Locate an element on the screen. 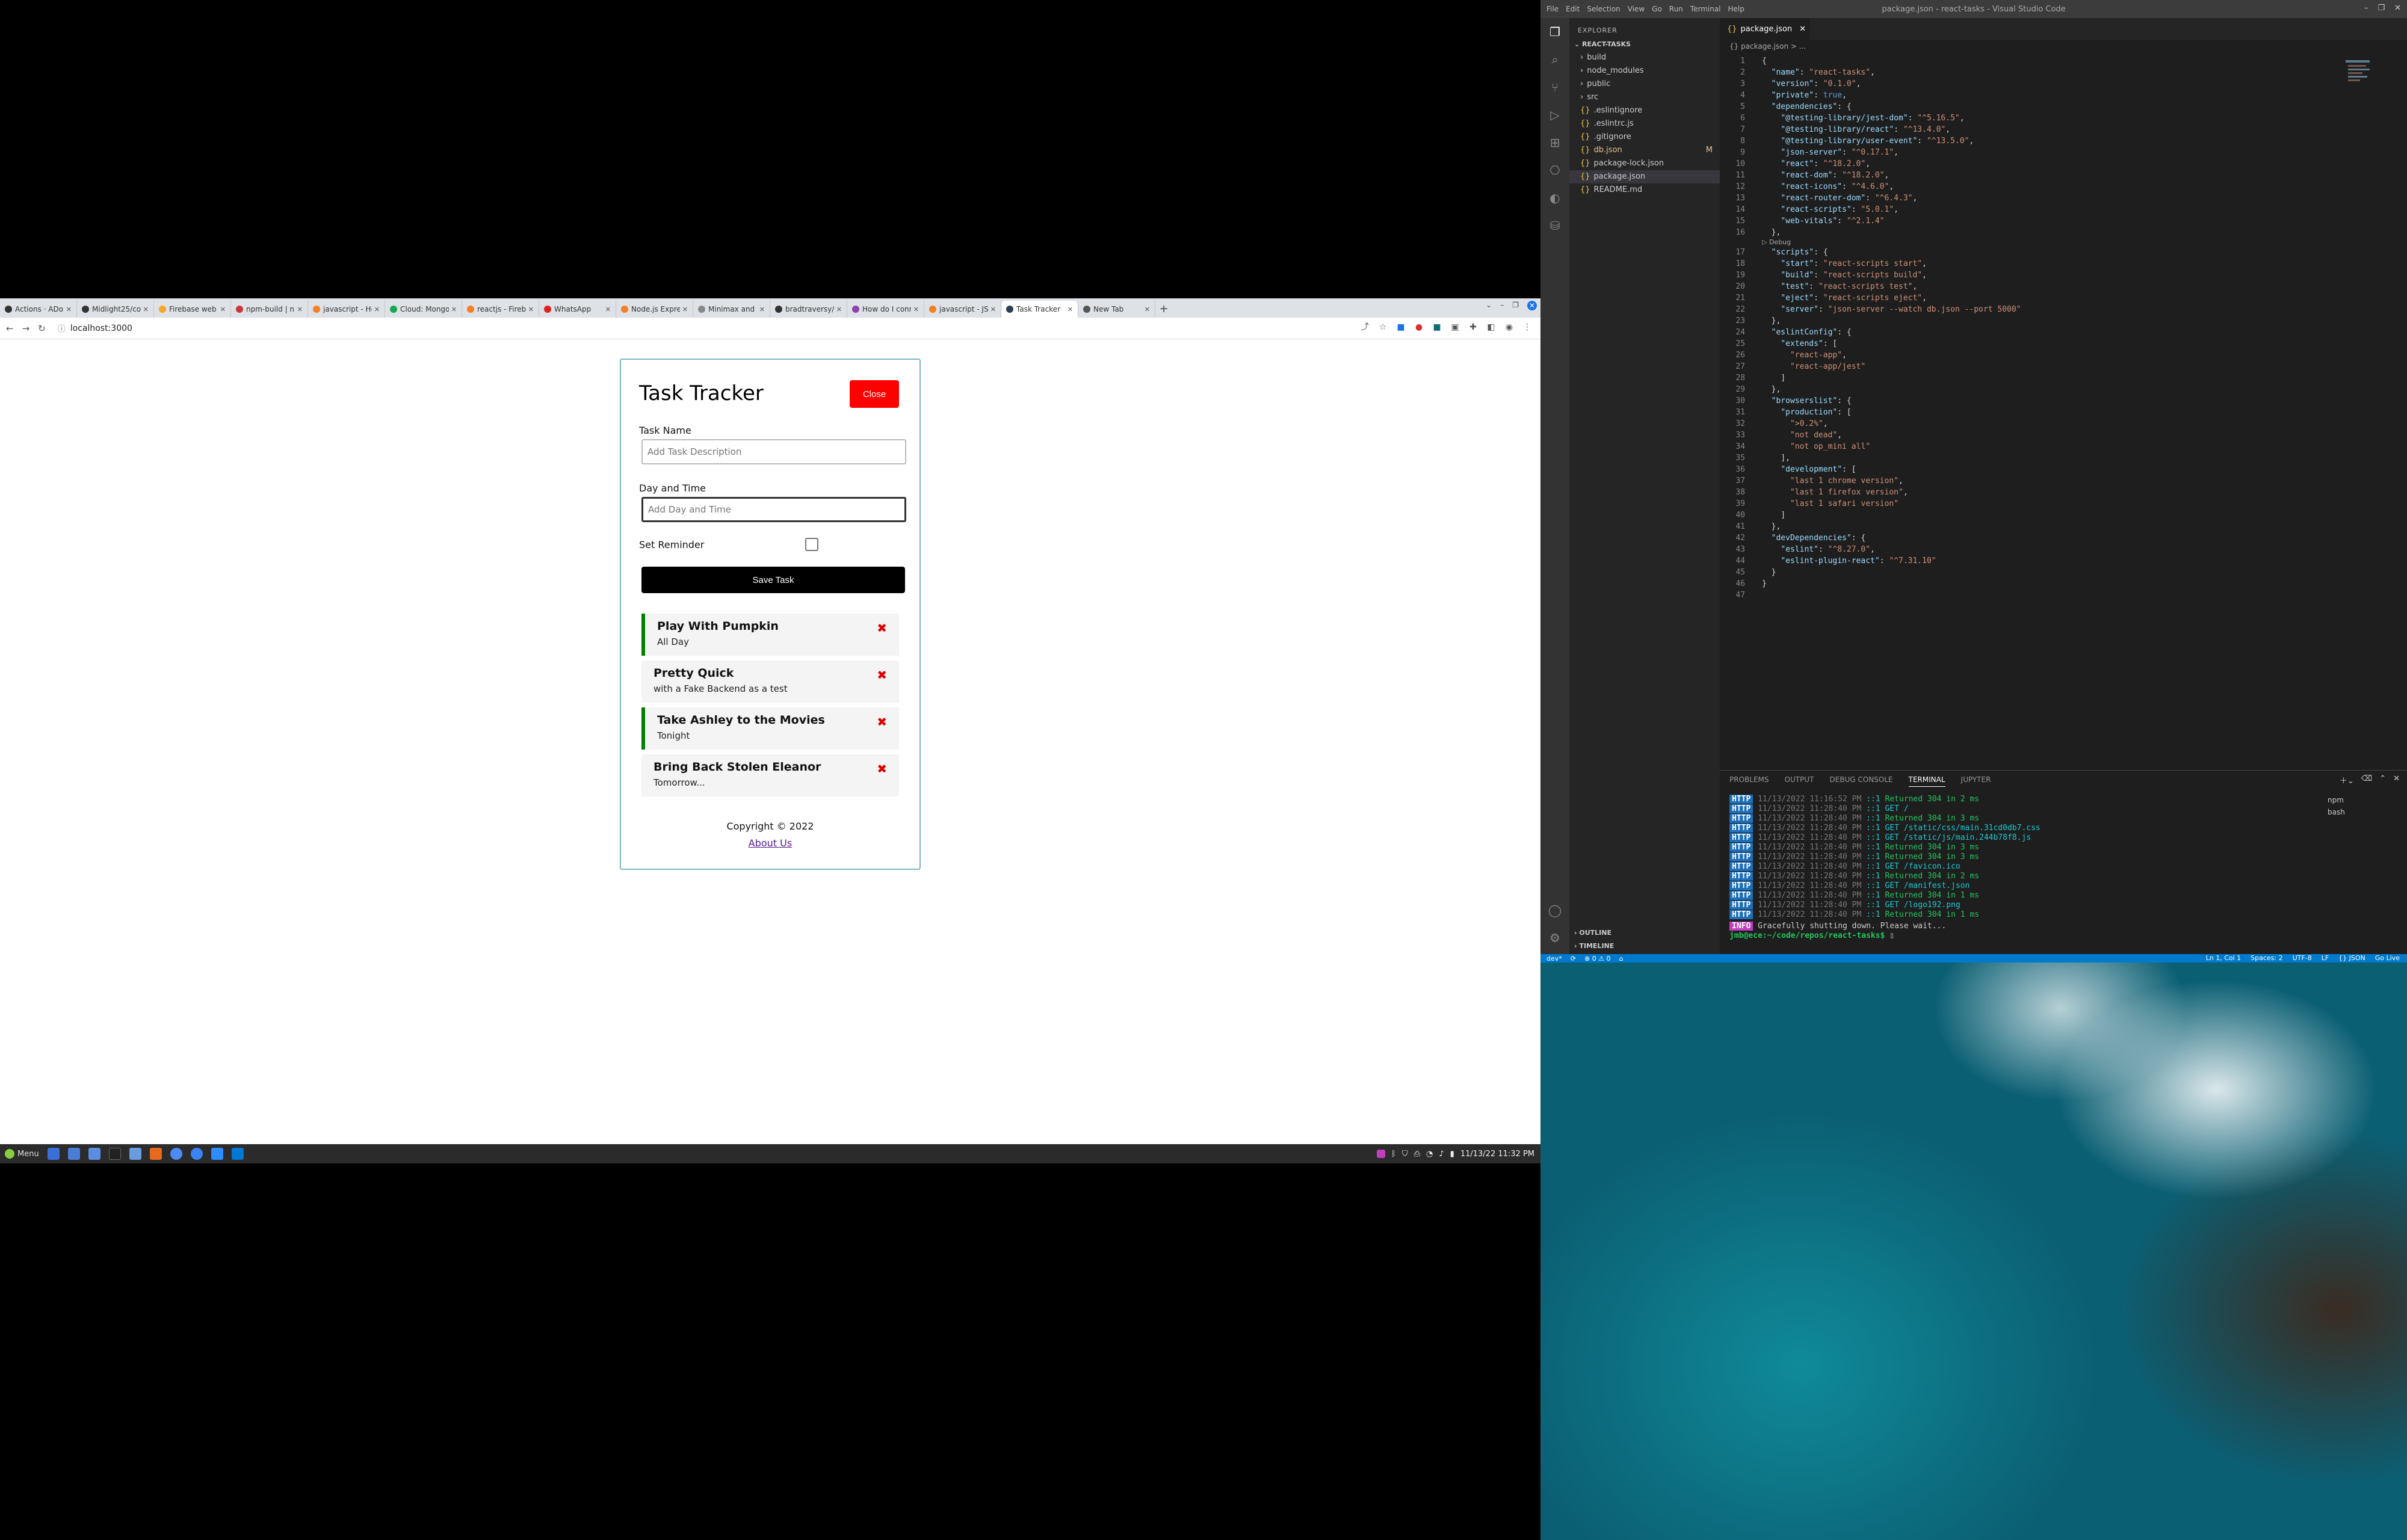 This screenshot has width=2407, height=1540. save-task-button: Save Task is located at coordinates (773, 580).